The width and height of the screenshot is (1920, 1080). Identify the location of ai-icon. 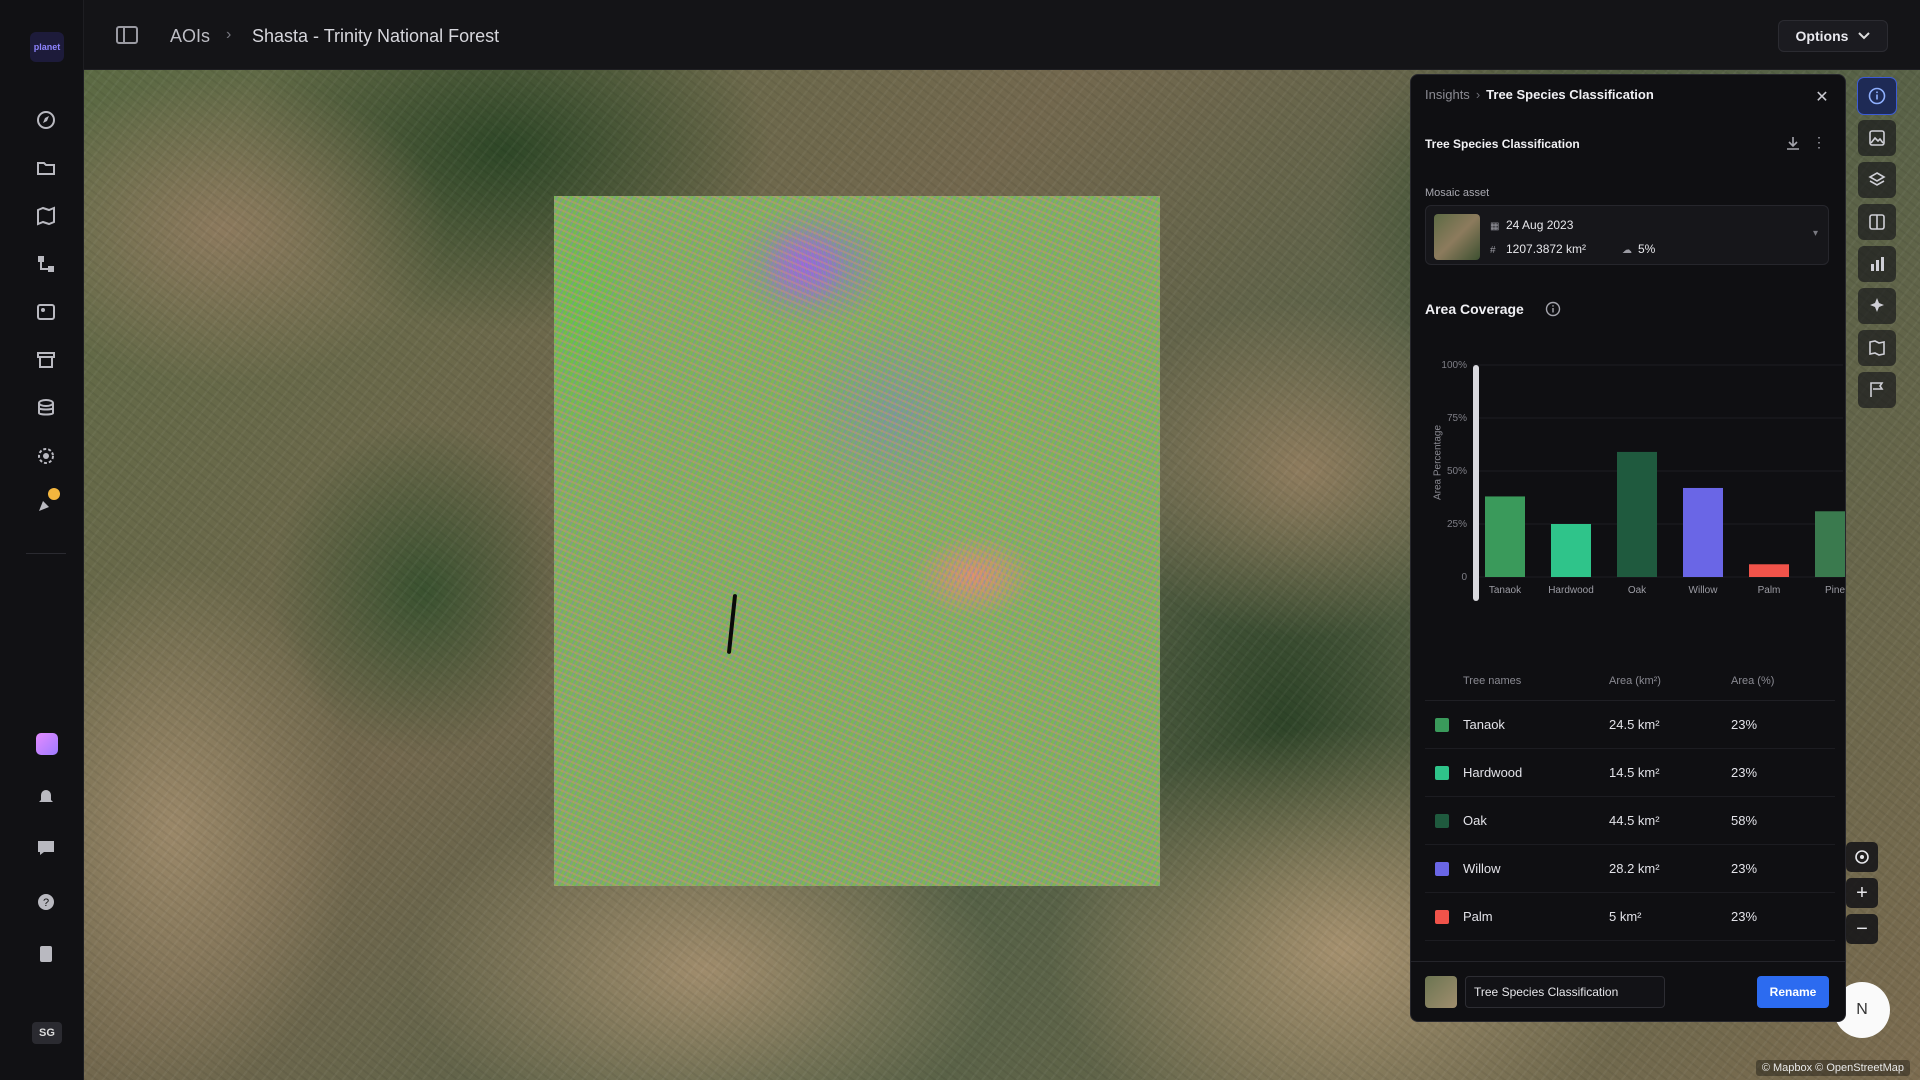
(1877, 306).